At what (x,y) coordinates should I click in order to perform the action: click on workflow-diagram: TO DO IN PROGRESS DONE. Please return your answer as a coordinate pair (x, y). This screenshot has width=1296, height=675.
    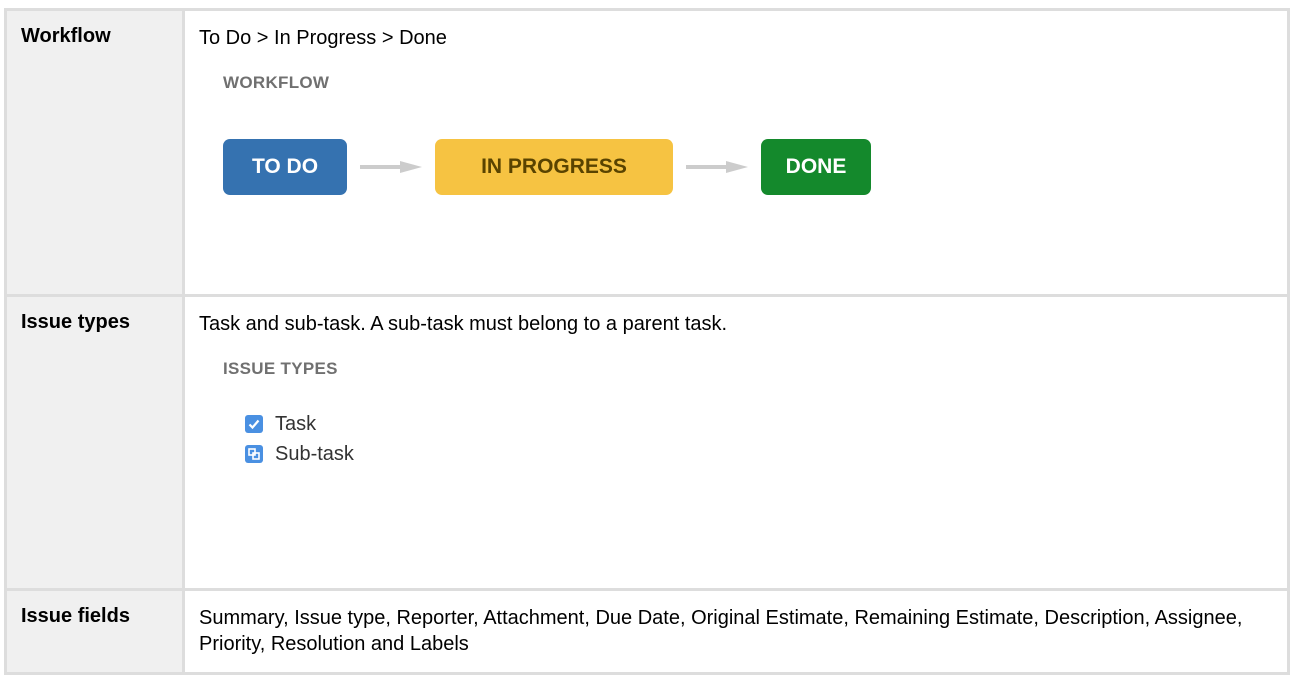
    Looking at the image, I should click on (755, 167).